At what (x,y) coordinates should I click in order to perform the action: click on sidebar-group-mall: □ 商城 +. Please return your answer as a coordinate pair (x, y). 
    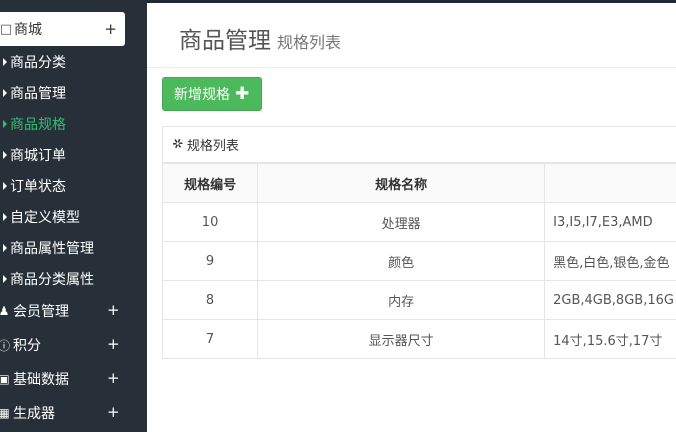
    Looking at the image, I should click on (62, 29).